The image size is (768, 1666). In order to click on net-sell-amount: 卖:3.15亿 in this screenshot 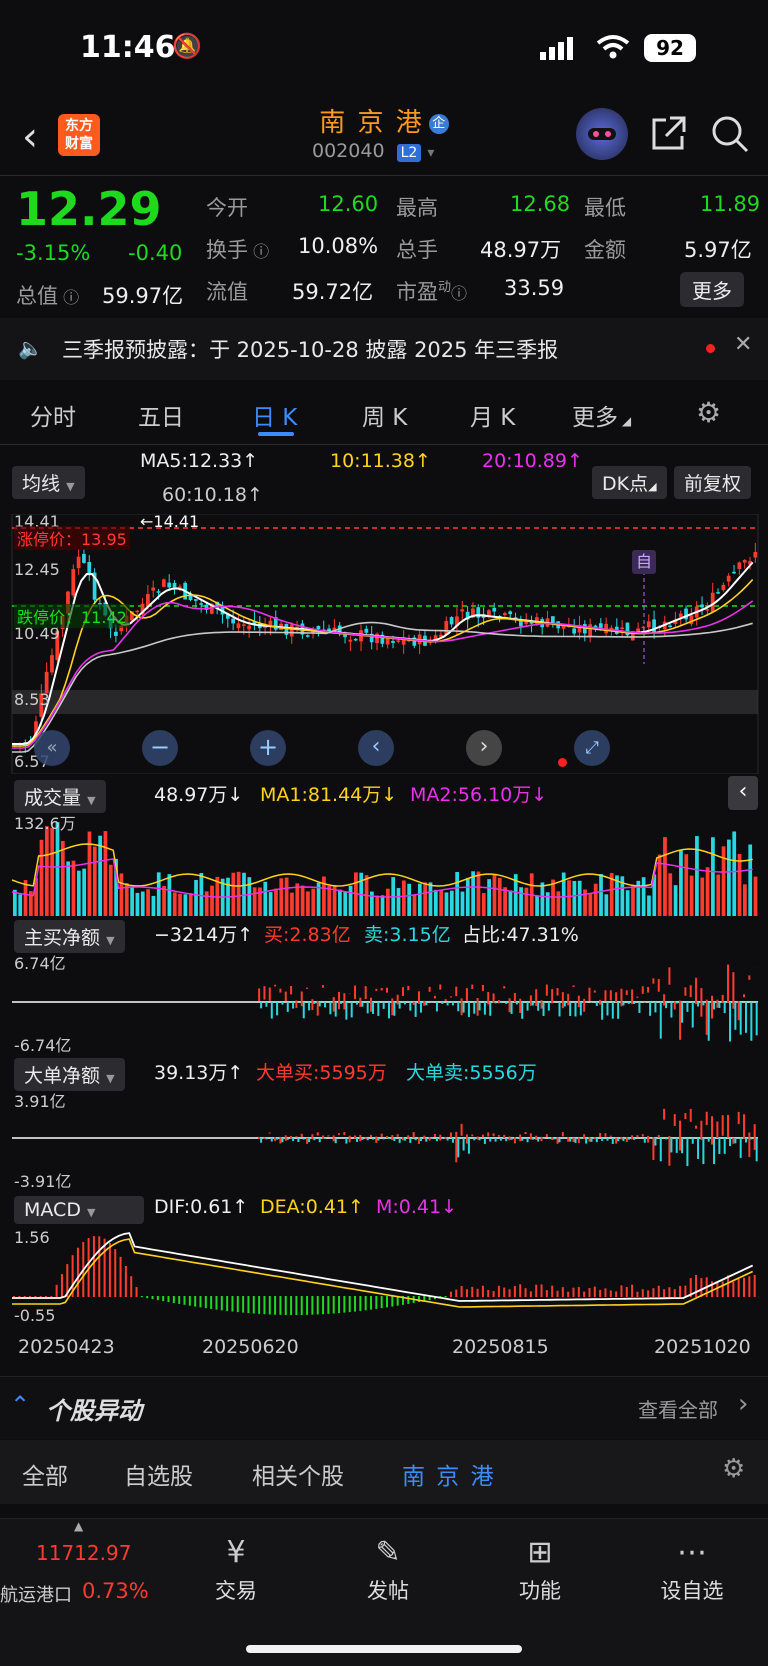, I will do `click(407, 933)`.